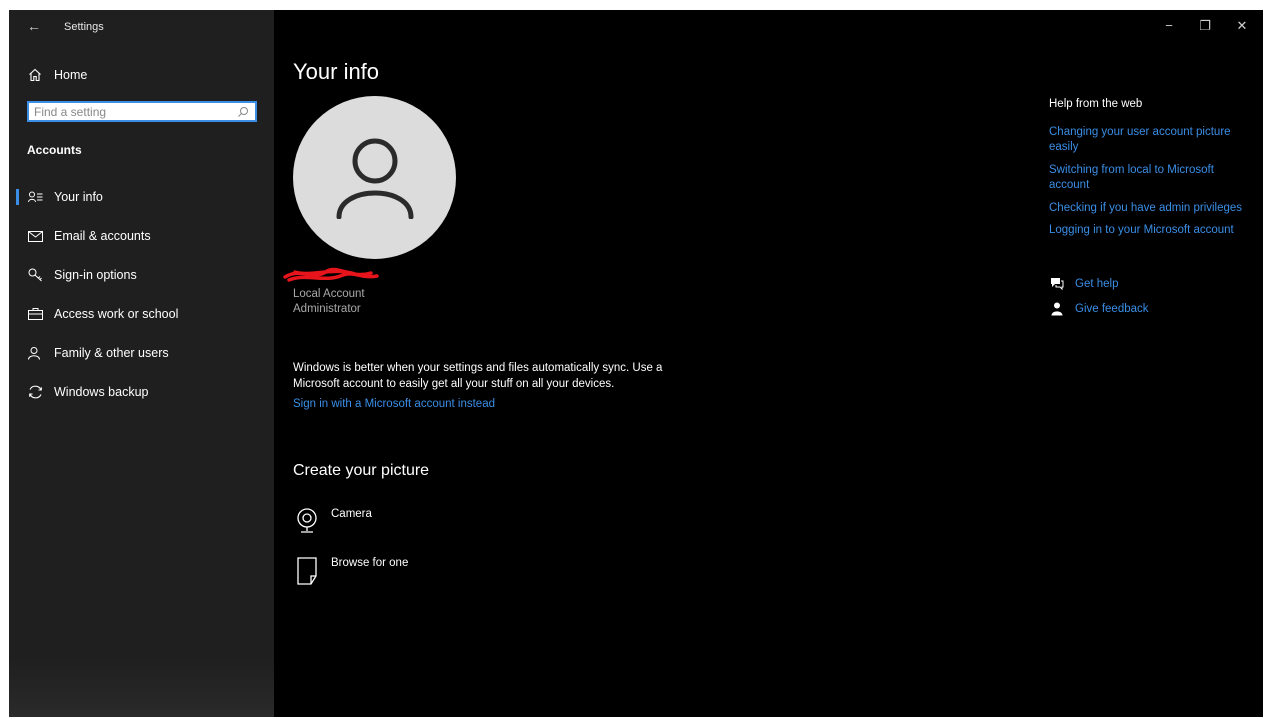 This screenshot has height=719, width=1272. I want to click on get-help-link: Get help, so click(1083, 283).